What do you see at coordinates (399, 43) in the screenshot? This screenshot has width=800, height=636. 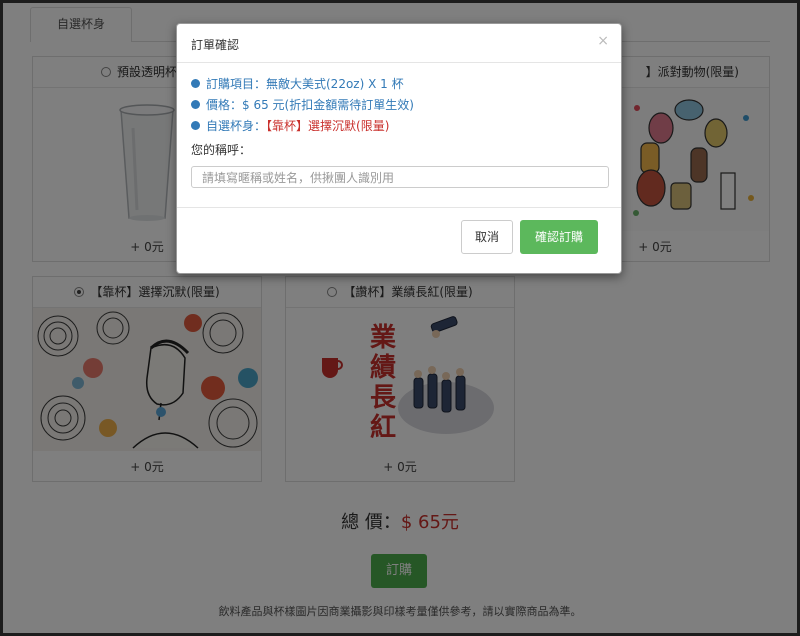 I see `modal-header: 訂單確認 ×` at bounding box center [399, 43].